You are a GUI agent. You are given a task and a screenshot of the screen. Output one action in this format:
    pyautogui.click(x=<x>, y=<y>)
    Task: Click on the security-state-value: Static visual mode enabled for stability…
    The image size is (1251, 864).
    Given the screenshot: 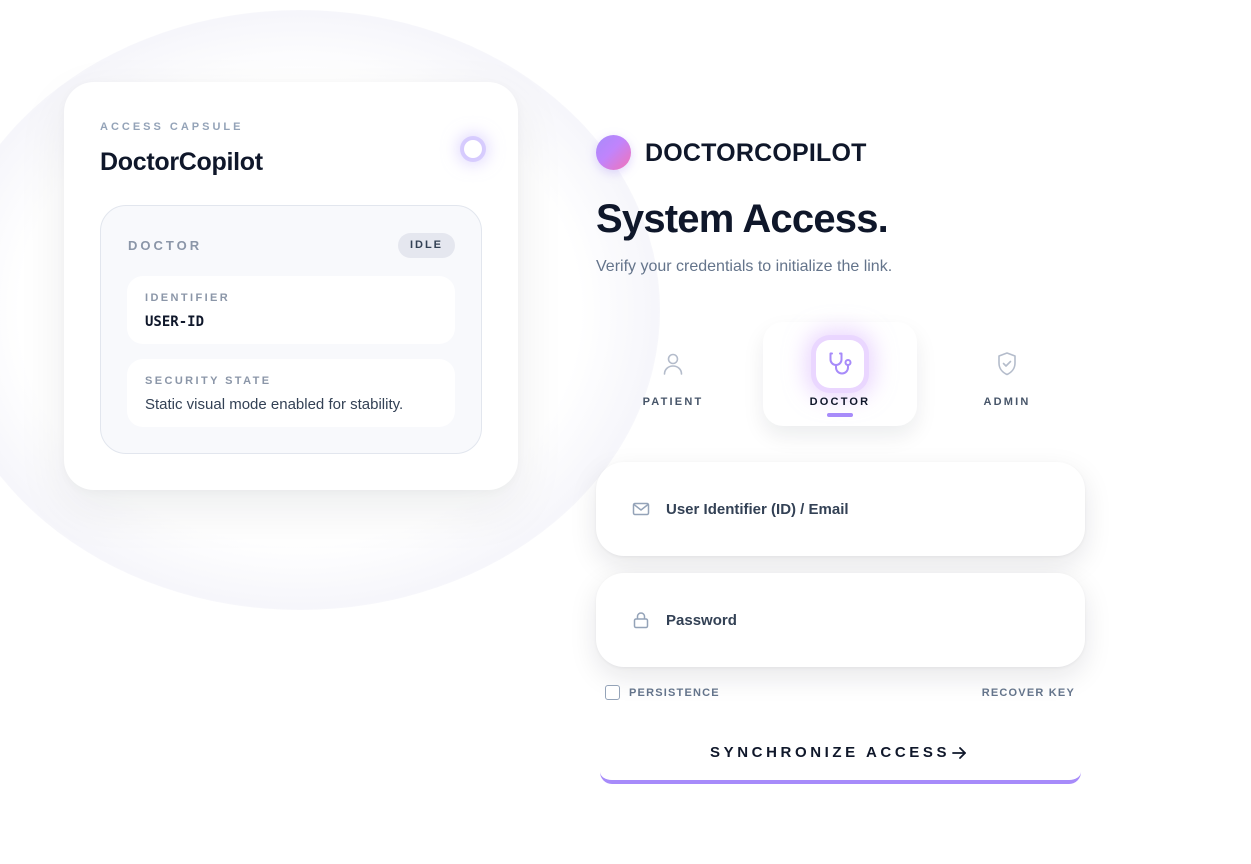 What is the action you would take?
    pyautogui.click(x=274, y=404)
    